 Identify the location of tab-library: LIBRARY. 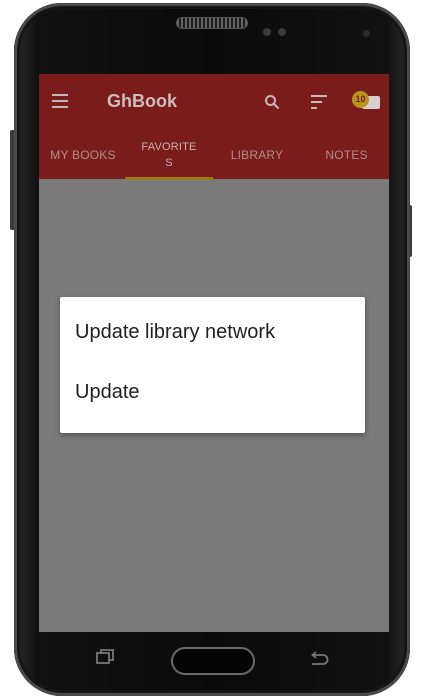
(257, 154).